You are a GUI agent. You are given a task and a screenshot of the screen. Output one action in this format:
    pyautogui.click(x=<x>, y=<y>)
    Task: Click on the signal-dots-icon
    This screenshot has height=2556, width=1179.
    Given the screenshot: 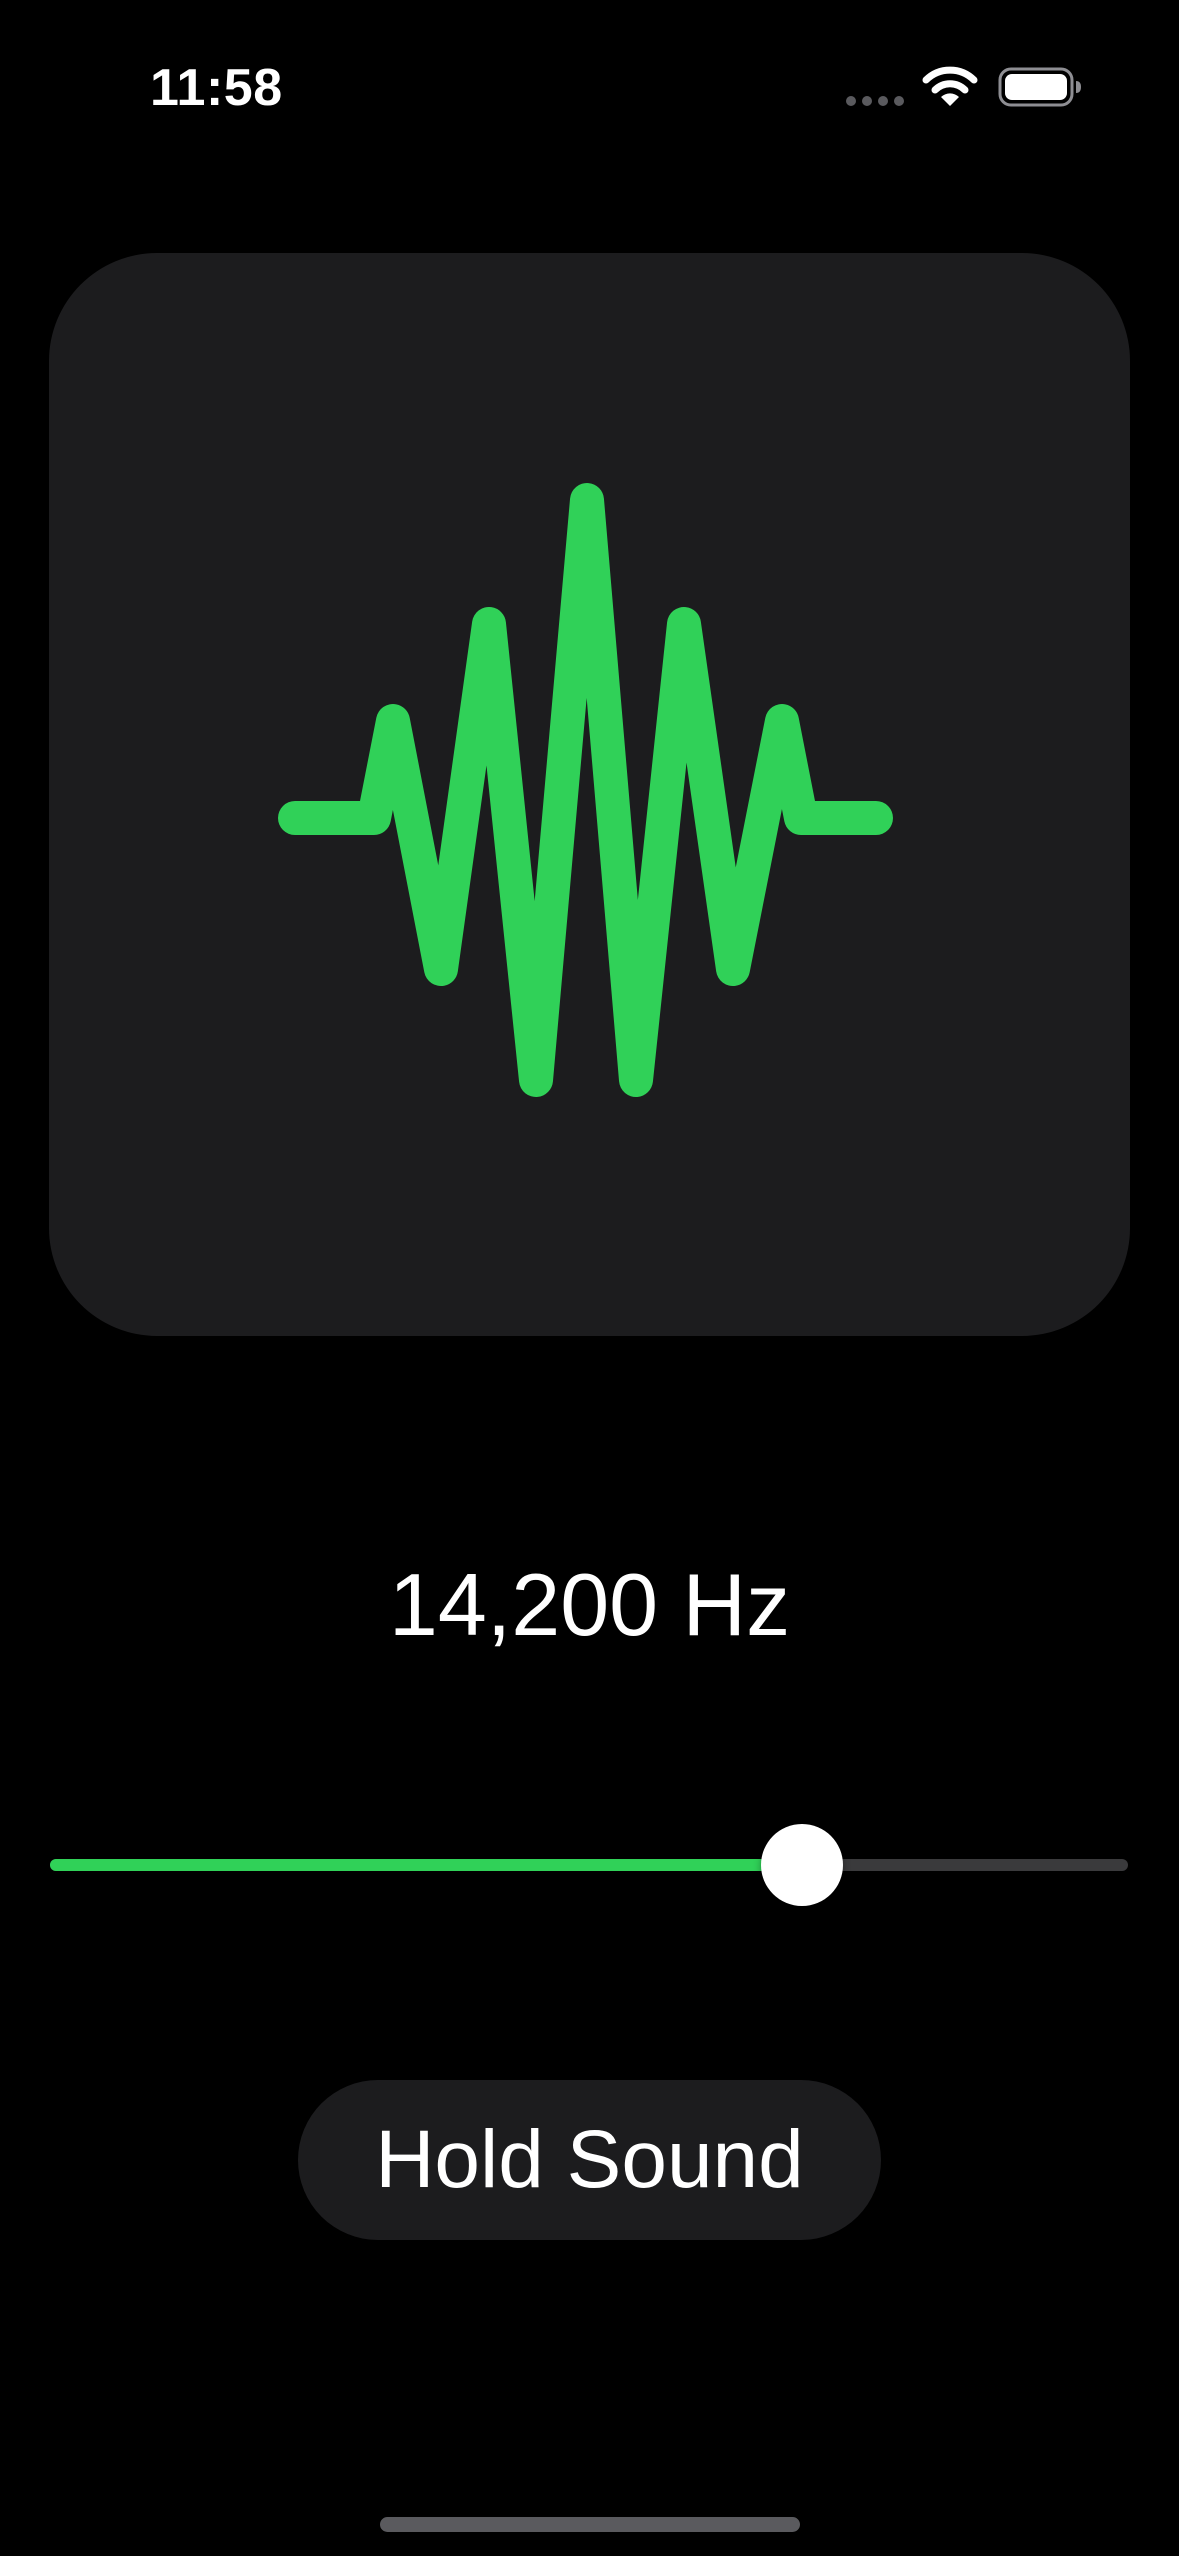 What is the action you would take?
    pyautogui.click(x=875, y=101)
    